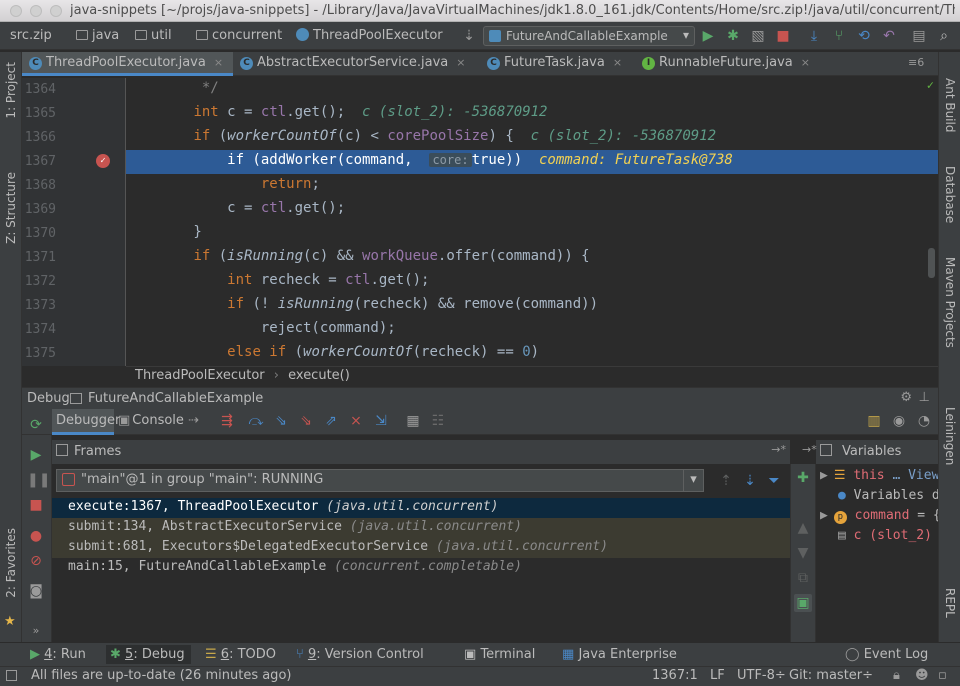 This screenshot has width=960, height=686. Describe the element at coordinates (381, 421) in the screenshot. I see `run-to-cursor-icon: ⇲` at that location.